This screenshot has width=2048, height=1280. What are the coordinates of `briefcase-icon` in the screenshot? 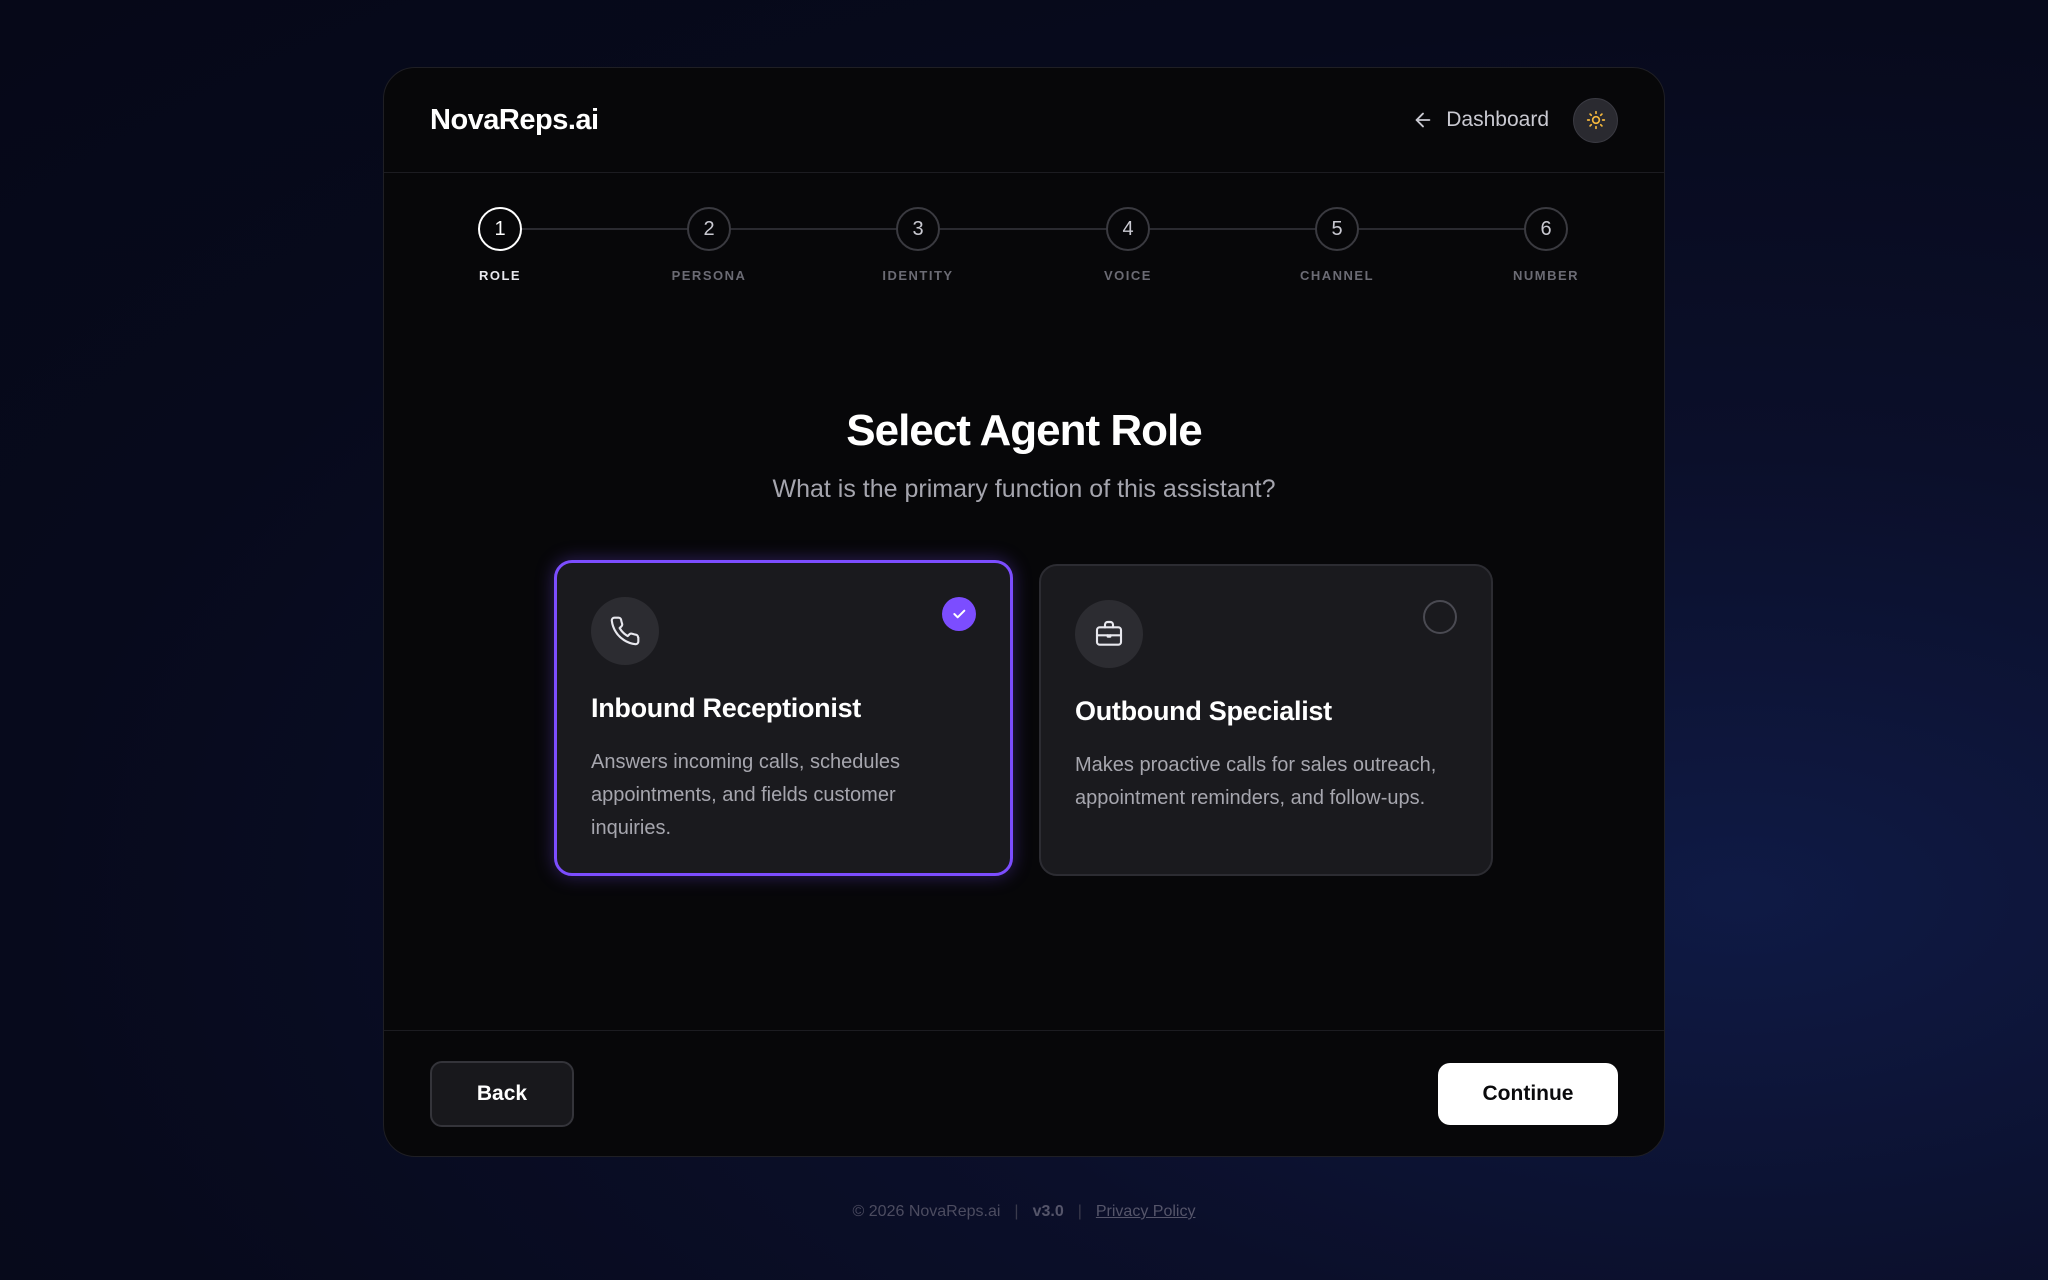 It's located at (1109, 633).